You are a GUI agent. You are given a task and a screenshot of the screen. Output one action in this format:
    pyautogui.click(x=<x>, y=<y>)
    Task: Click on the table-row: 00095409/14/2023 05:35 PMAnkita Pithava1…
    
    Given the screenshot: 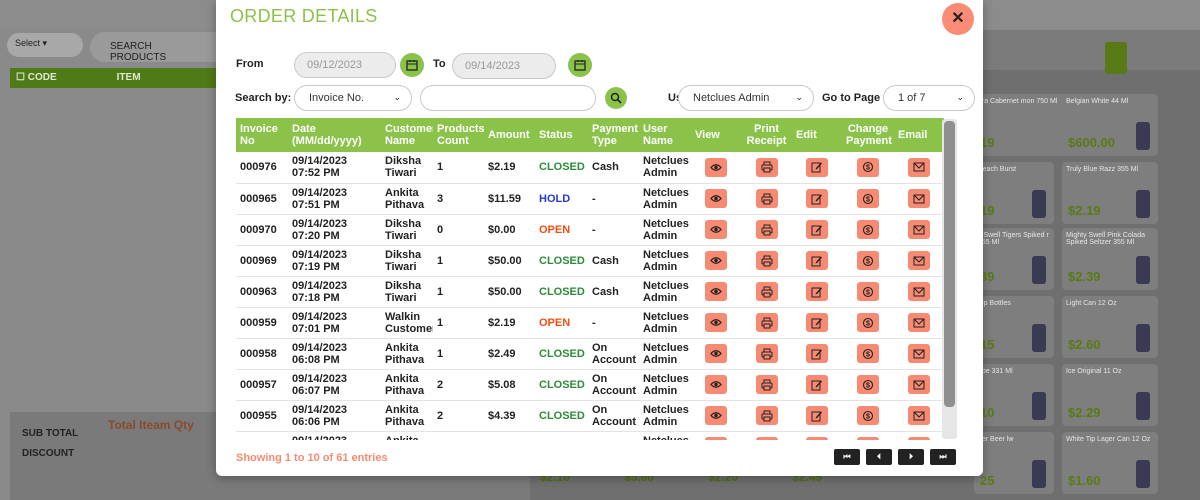 What is the action you would take?
    pyautogui.click(x=590, y=435)
    